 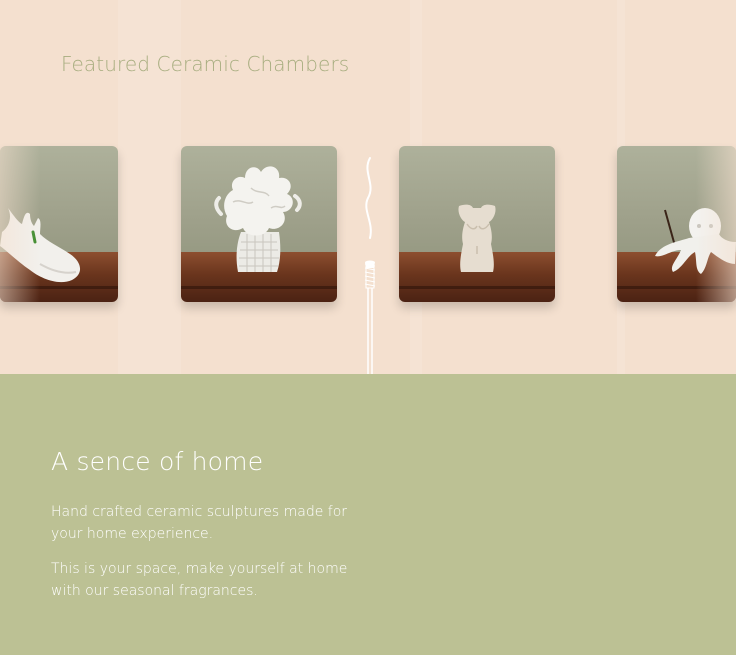 I want to click on product-card-dragon, so click(x=259, y=224).